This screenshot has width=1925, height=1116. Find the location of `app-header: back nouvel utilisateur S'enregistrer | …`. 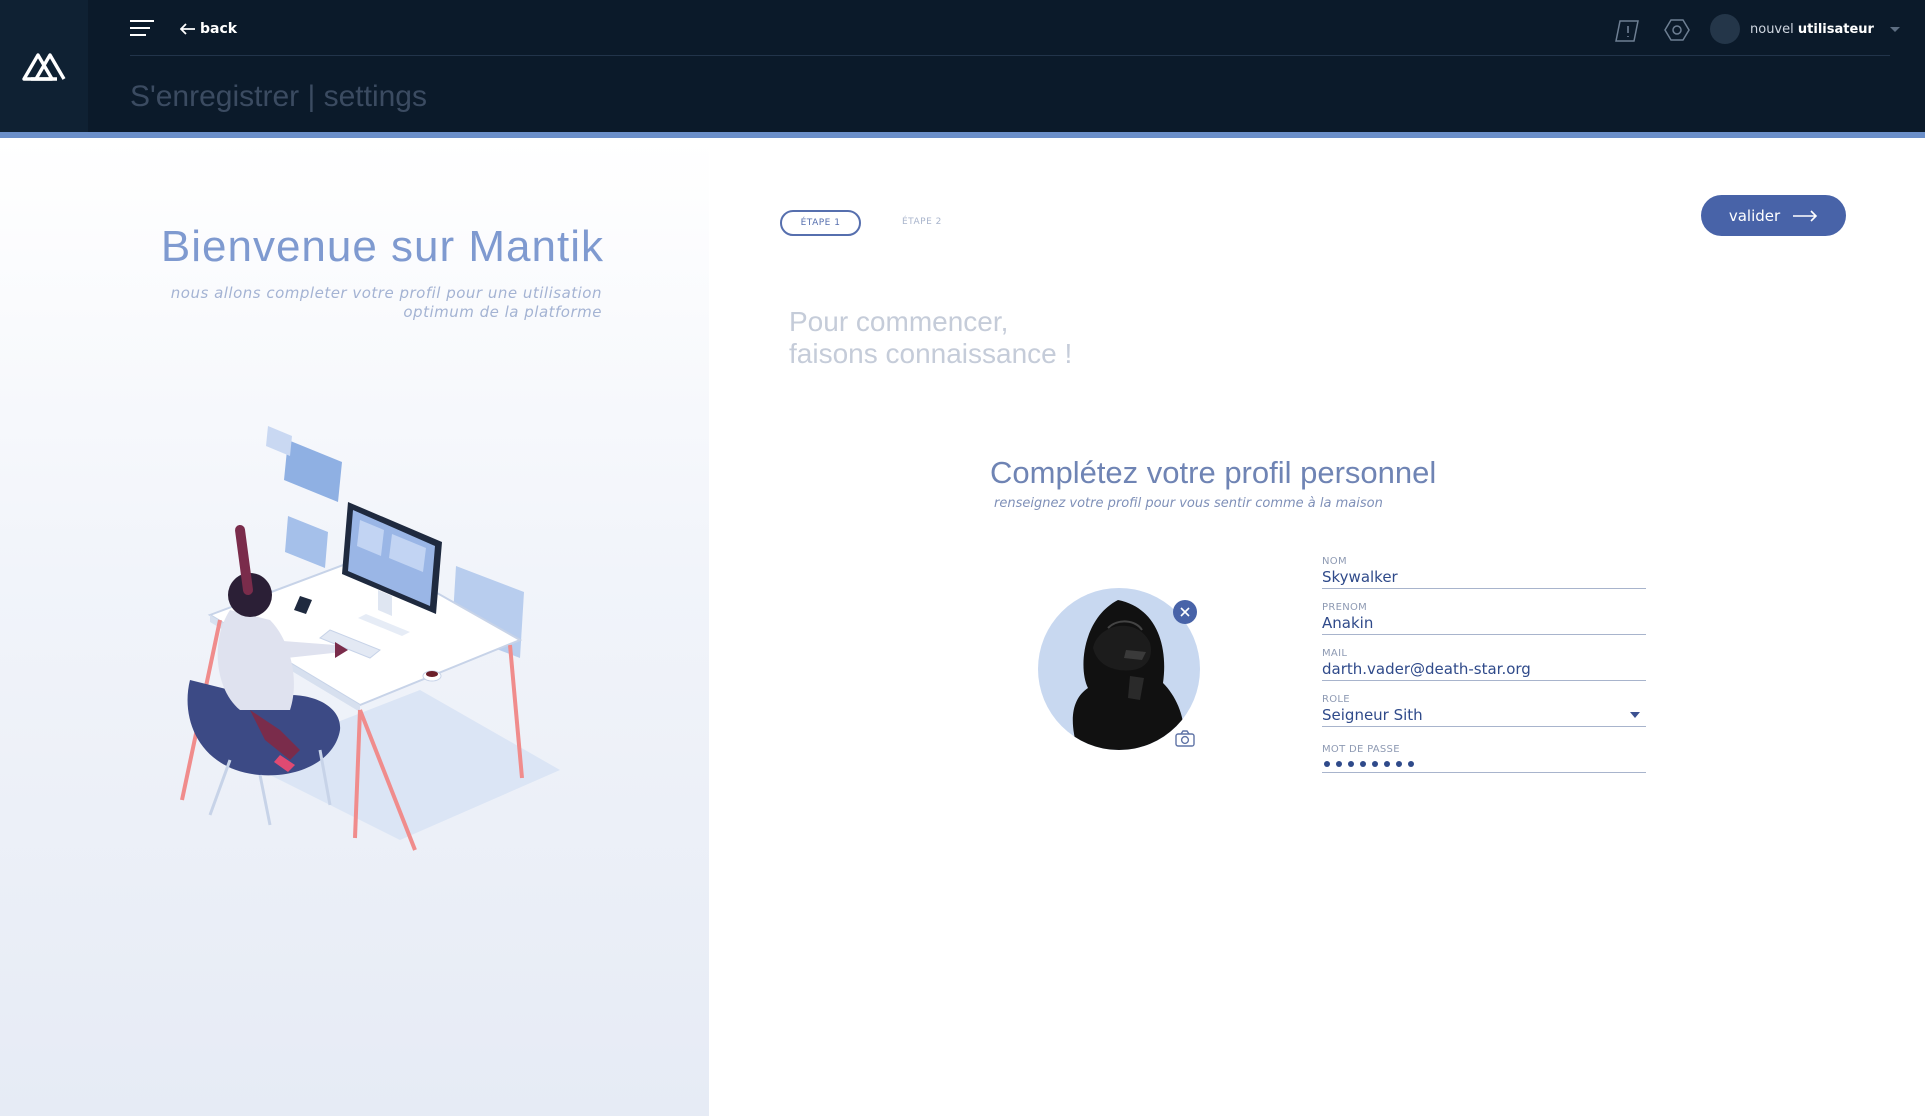

app-header: back nouvel utilisateur S'enregistrer | … is located at coordinates (962, 66).